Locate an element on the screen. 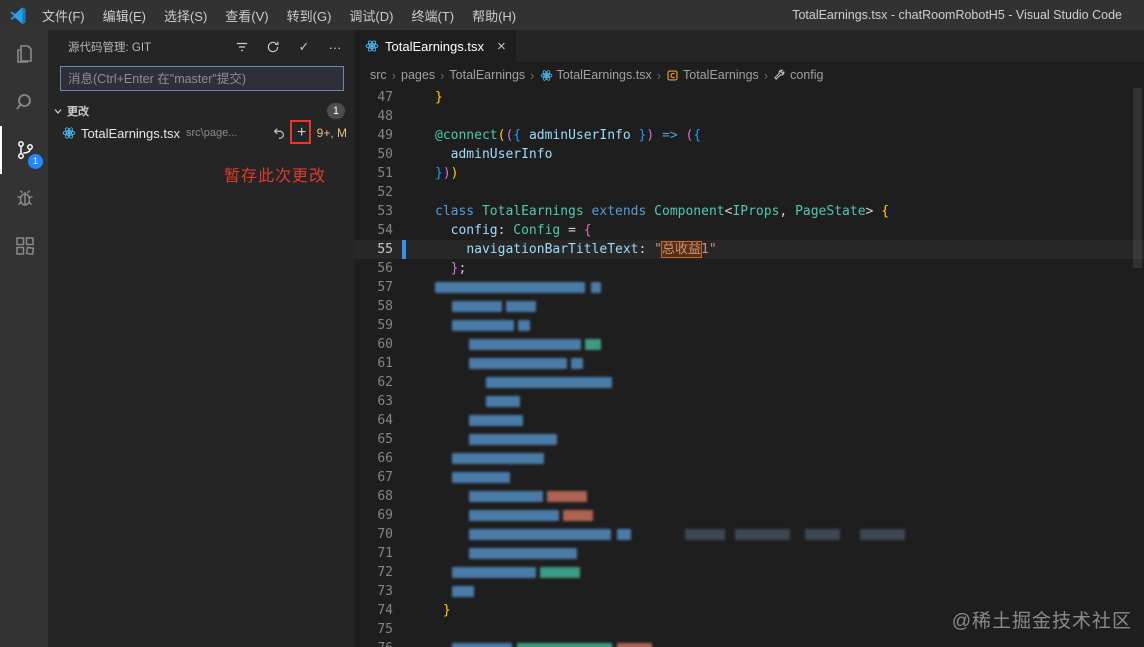  line-number: 69 is located at coordinates (385, 515).